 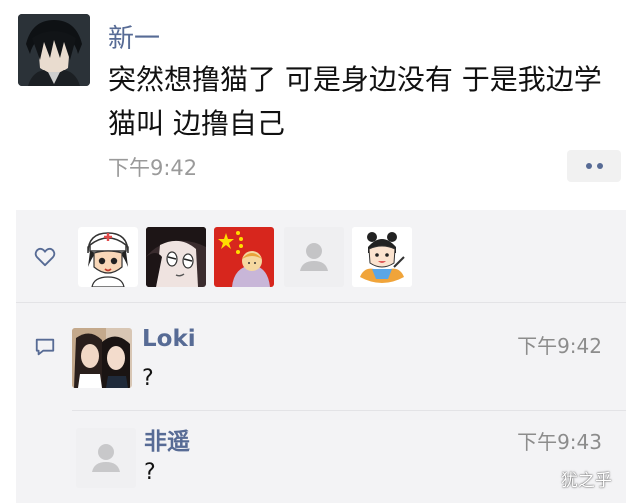 What do you see at coordinates (559, 346) in the screenshot?
I see `comment-time: 下午9:42` at bounding box center [559, 346].